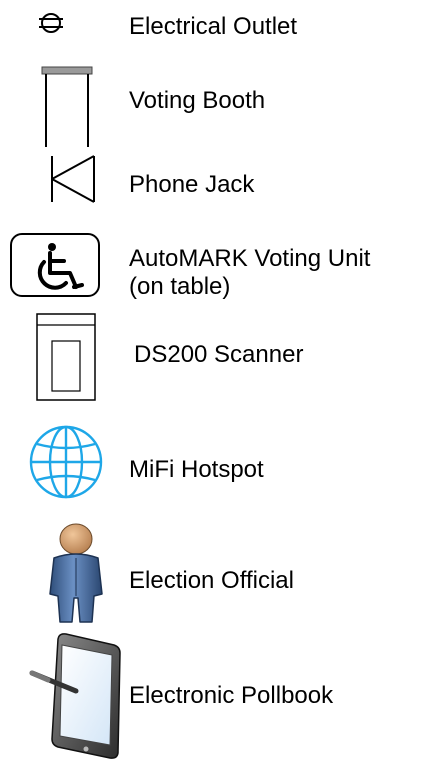  What do you see at coordinates (76, 573) in the screenshot?
I see `person-icon` at bounding box center [76, 573].